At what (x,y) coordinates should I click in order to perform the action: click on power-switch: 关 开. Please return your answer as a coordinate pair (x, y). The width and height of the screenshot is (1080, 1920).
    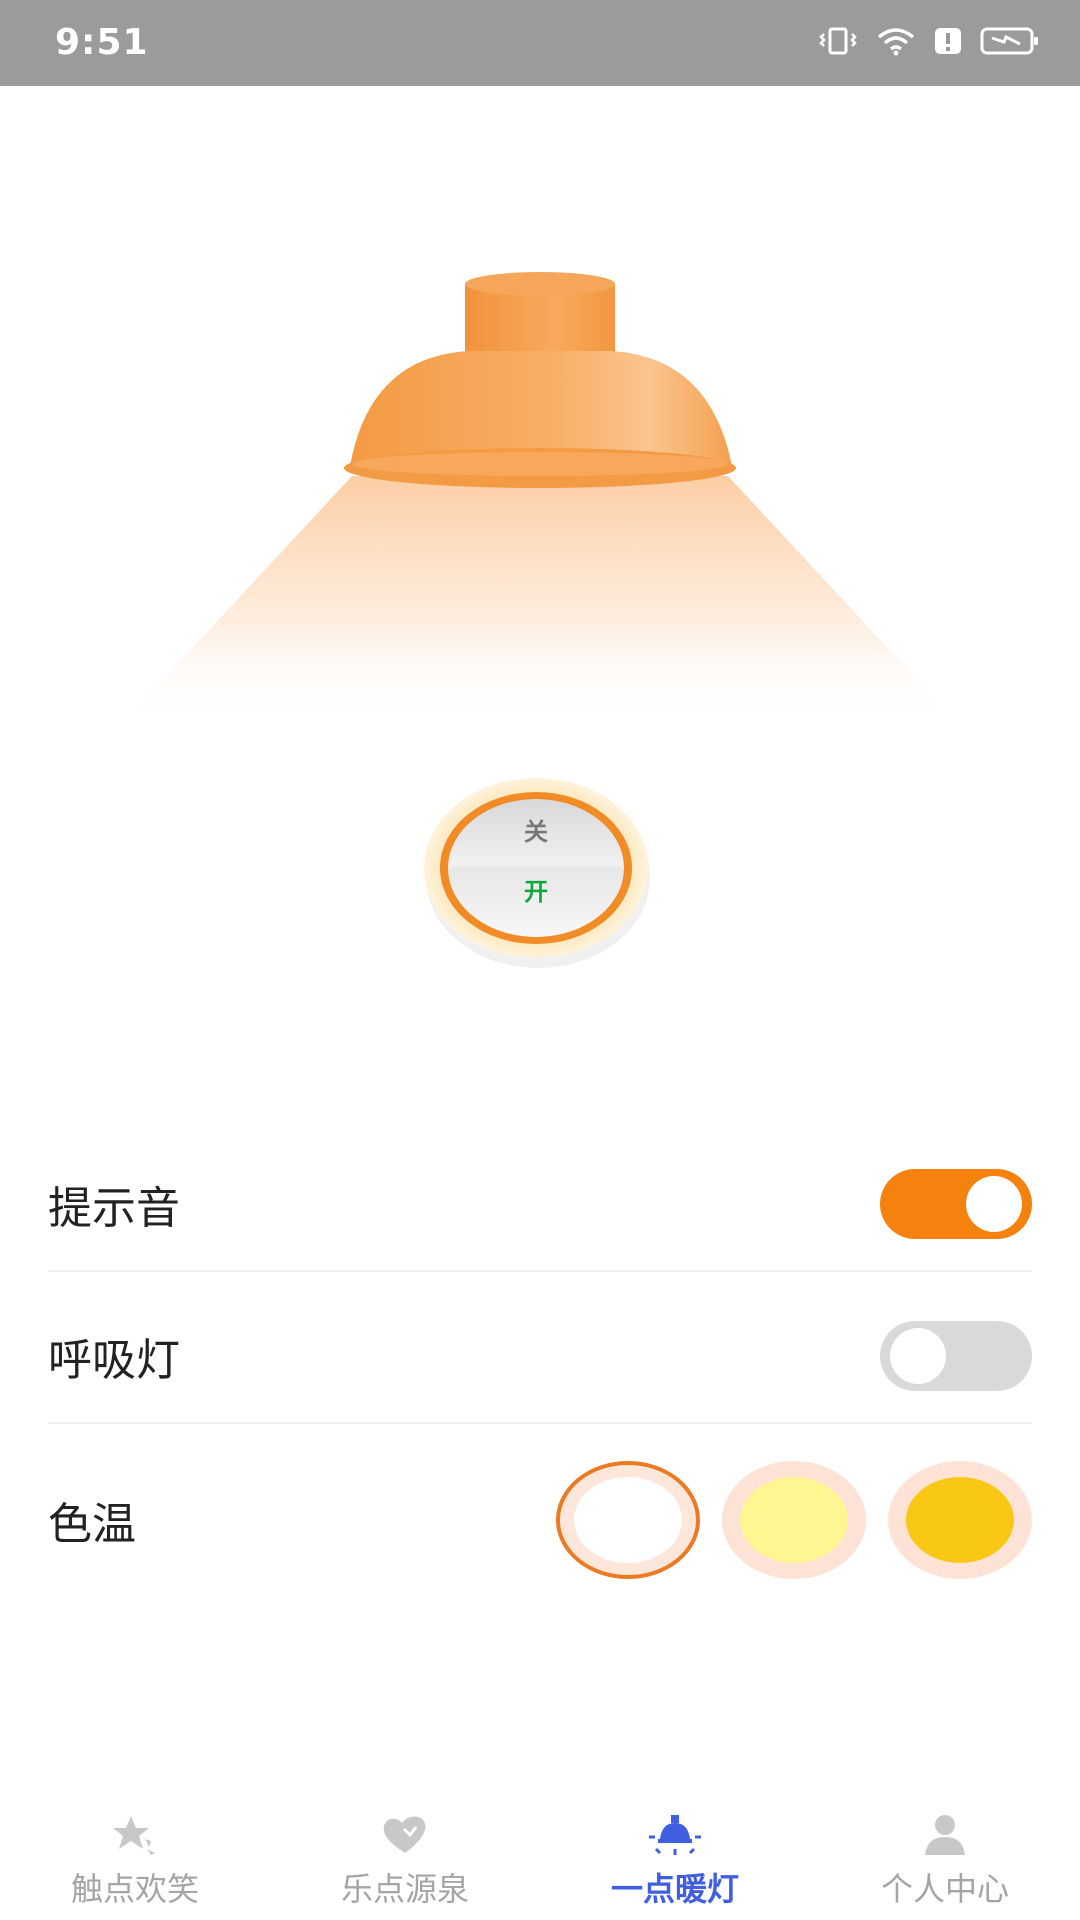
    Looking at the image, I should click on (536, 868).